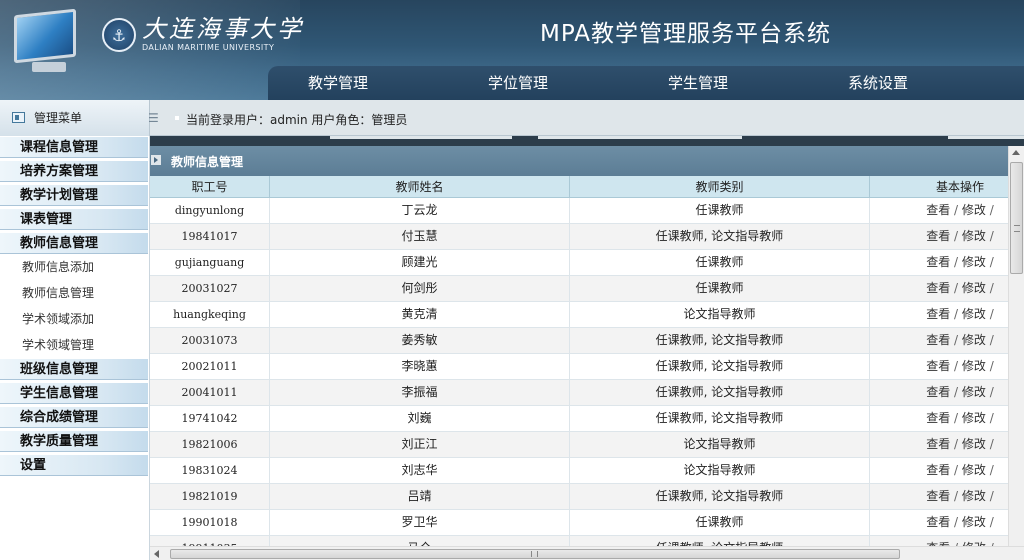  I want to click on cell-staff-id: 19741042, so click(210, 418).